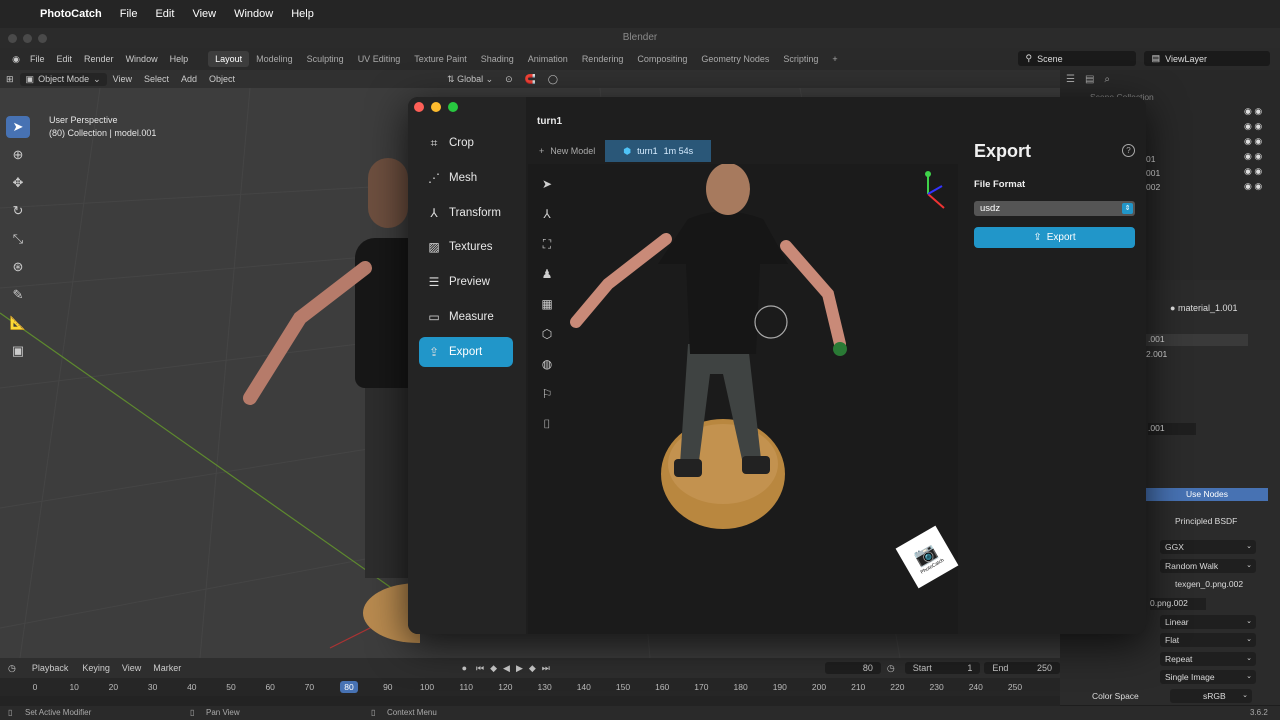 Image resolution: width=1280 pixels, height=720 pixels. Describe the element at coordinates (1208, 677) in the screenshot. I see `source-dropdown: Single Image ⌄` at that location.